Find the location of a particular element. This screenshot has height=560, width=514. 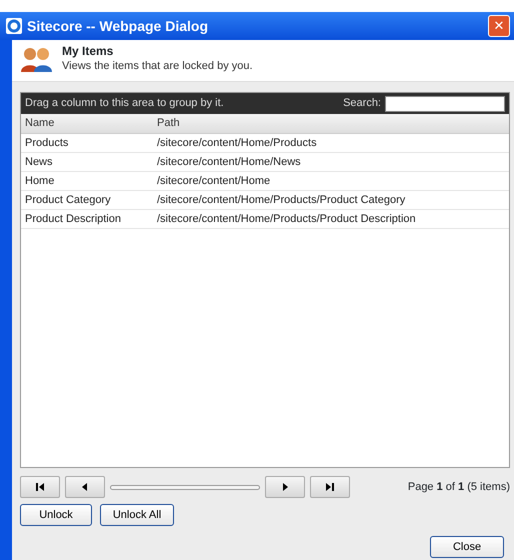

path-cell-text: /sitecore/content/Home/News is located at coordinates (229, 162).